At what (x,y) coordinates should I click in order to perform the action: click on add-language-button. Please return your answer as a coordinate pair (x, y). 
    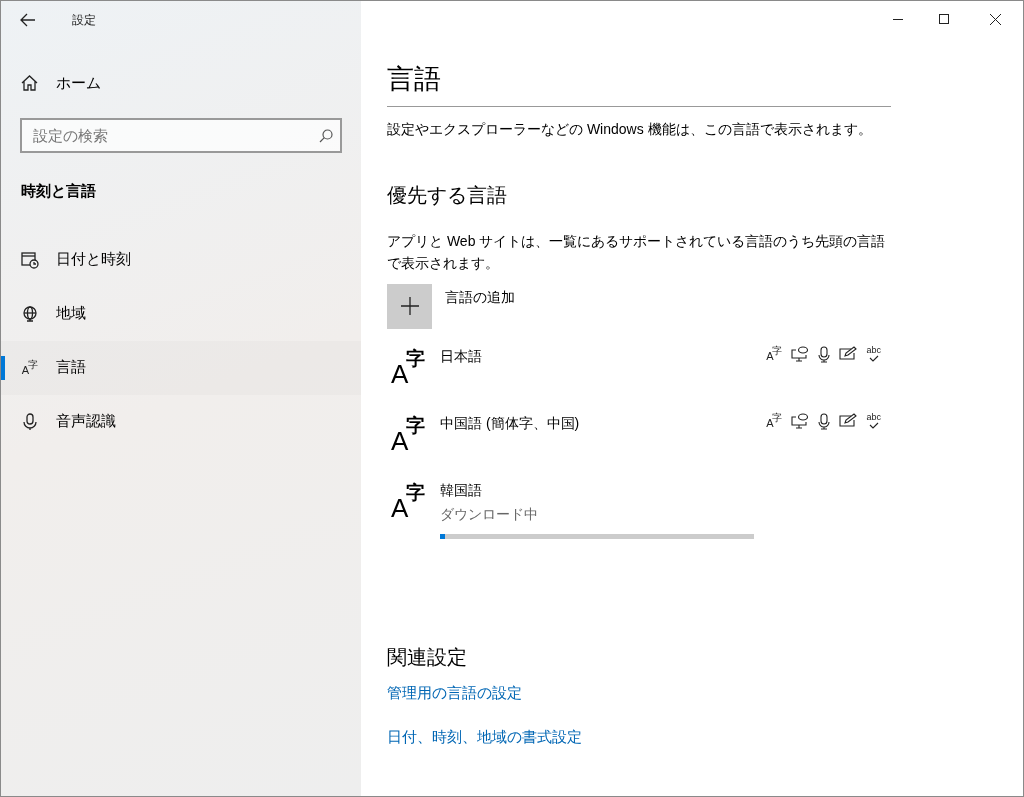
    Looking at the image, I should click on (409, 306).